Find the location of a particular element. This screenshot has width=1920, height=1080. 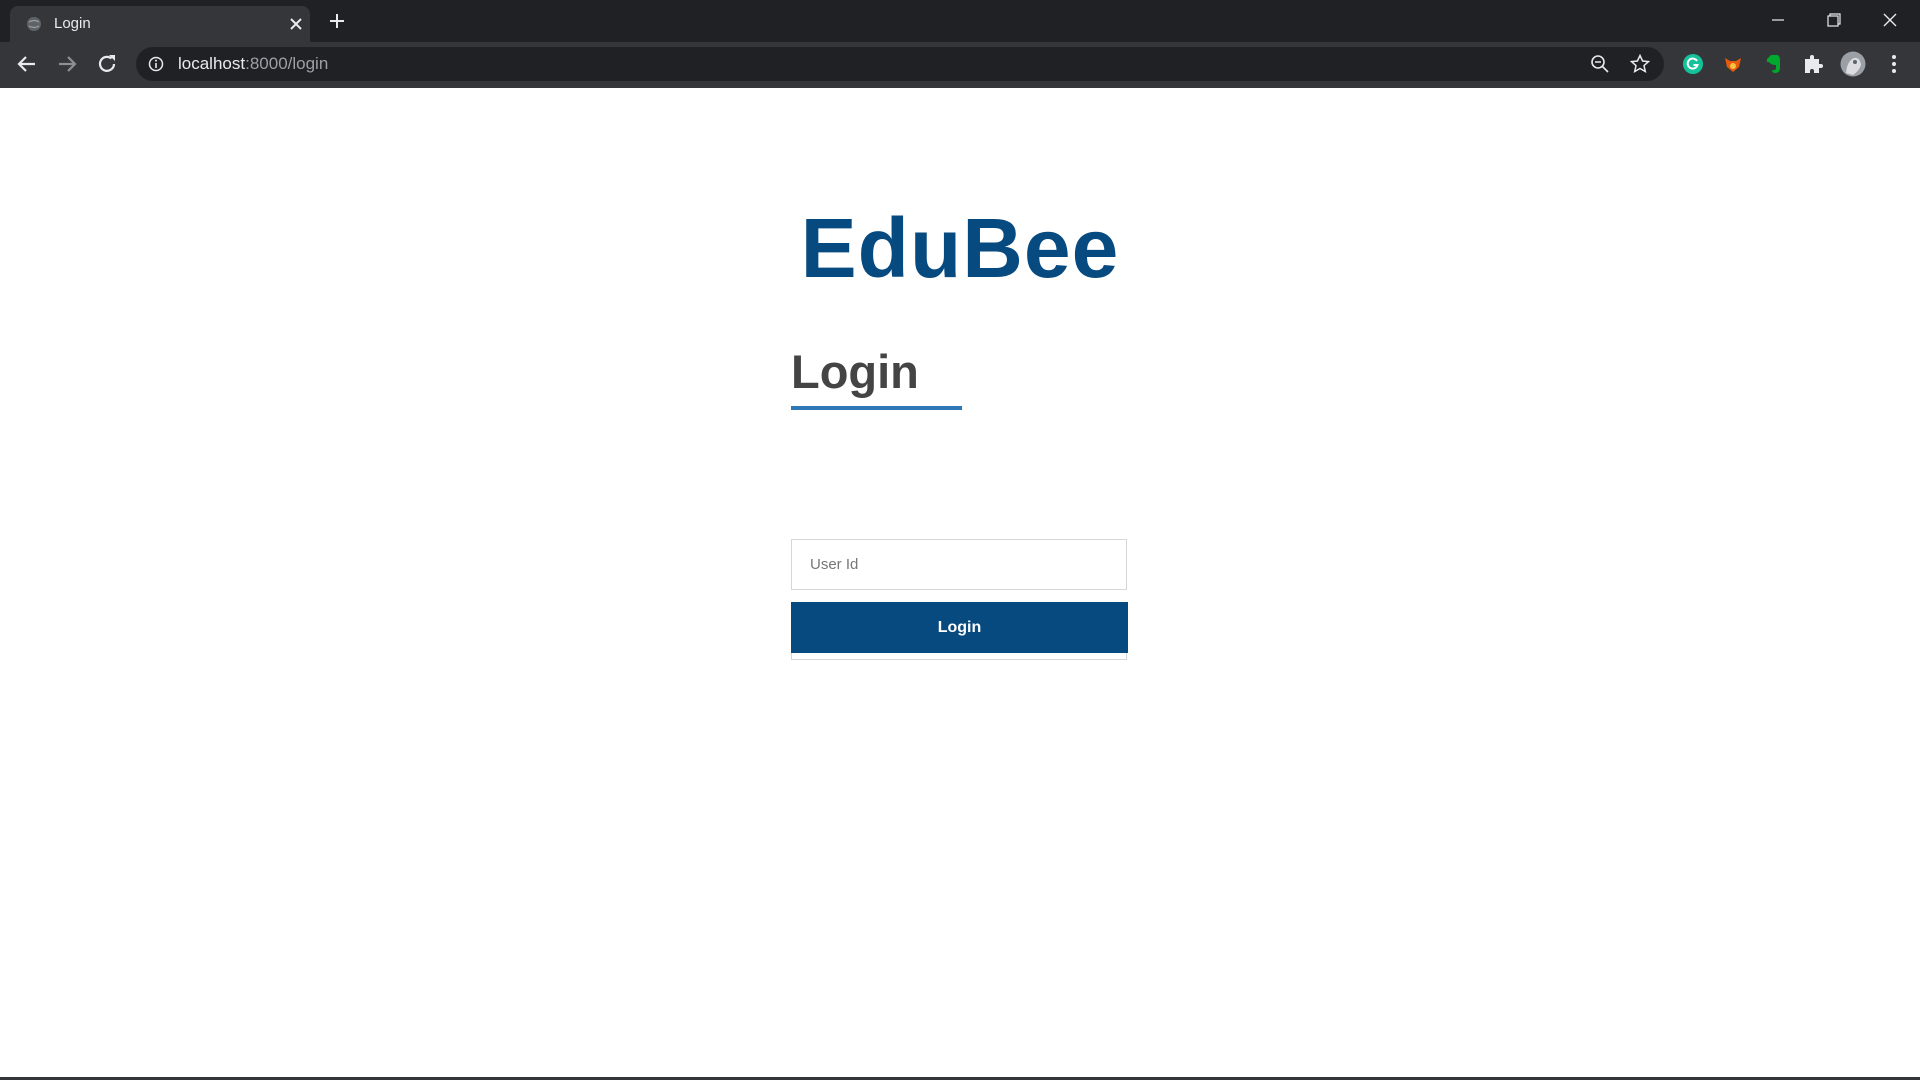

restore-button is located at coordinates (1834, 20).